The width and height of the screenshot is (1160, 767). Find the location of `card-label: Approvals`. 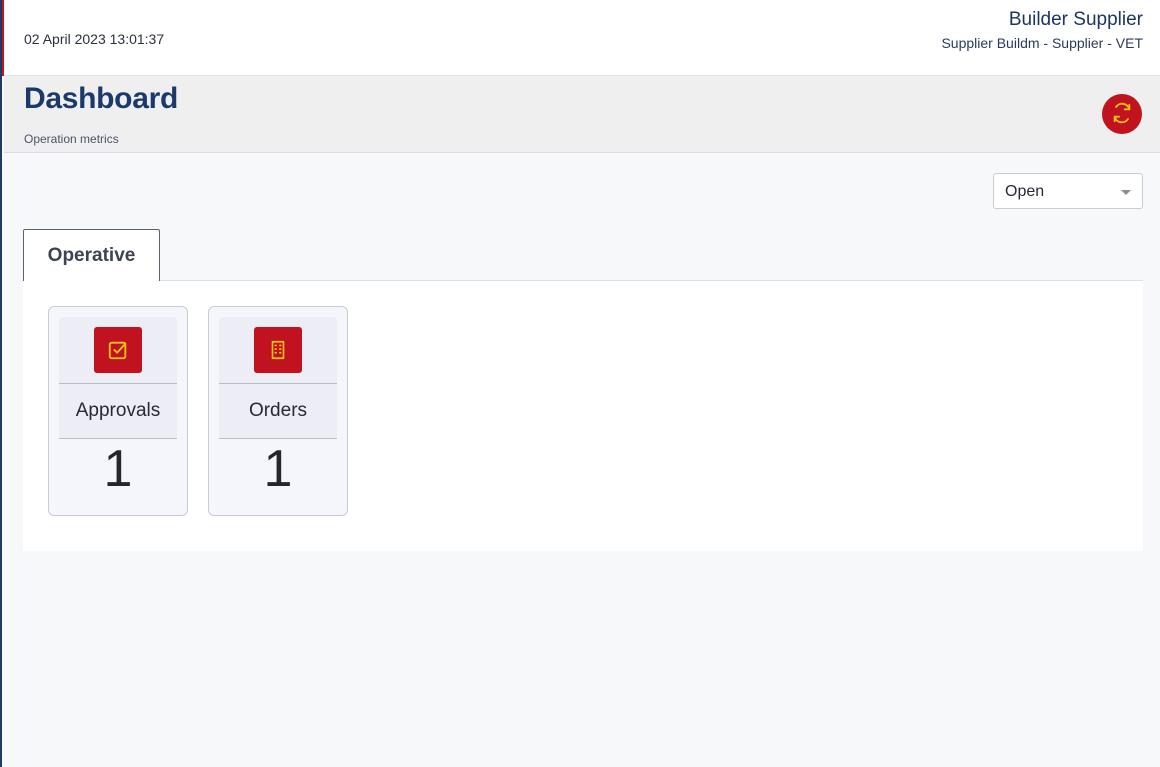

card-label: Approvals is located at coordinates (118, 410).